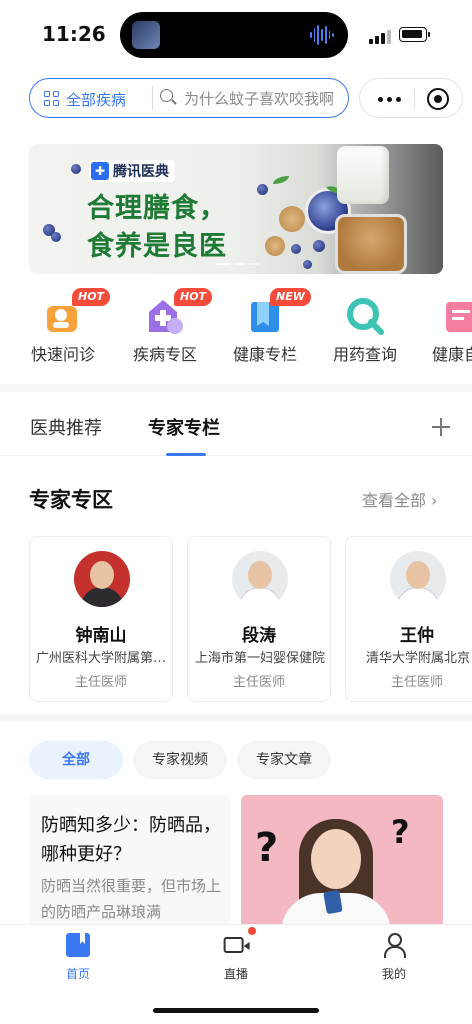 The image size is (472, 1024). What do you see at coordinates (186, 454) in the screenshot?
I see `active-tab-indicator` at bounding box center [186, 454].